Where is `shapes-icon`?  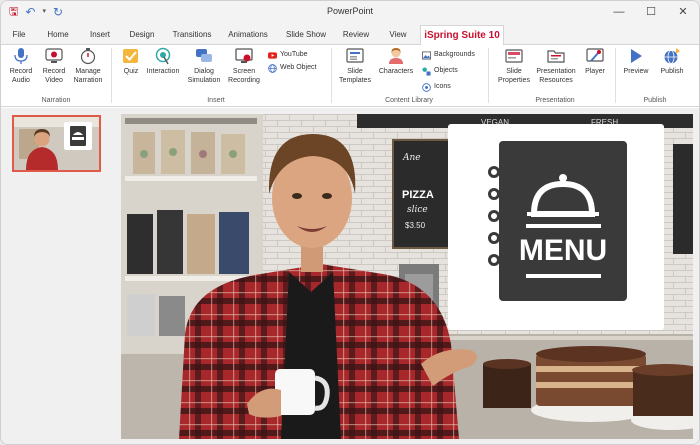
shapes-icon is located at coordinates (426, 71).